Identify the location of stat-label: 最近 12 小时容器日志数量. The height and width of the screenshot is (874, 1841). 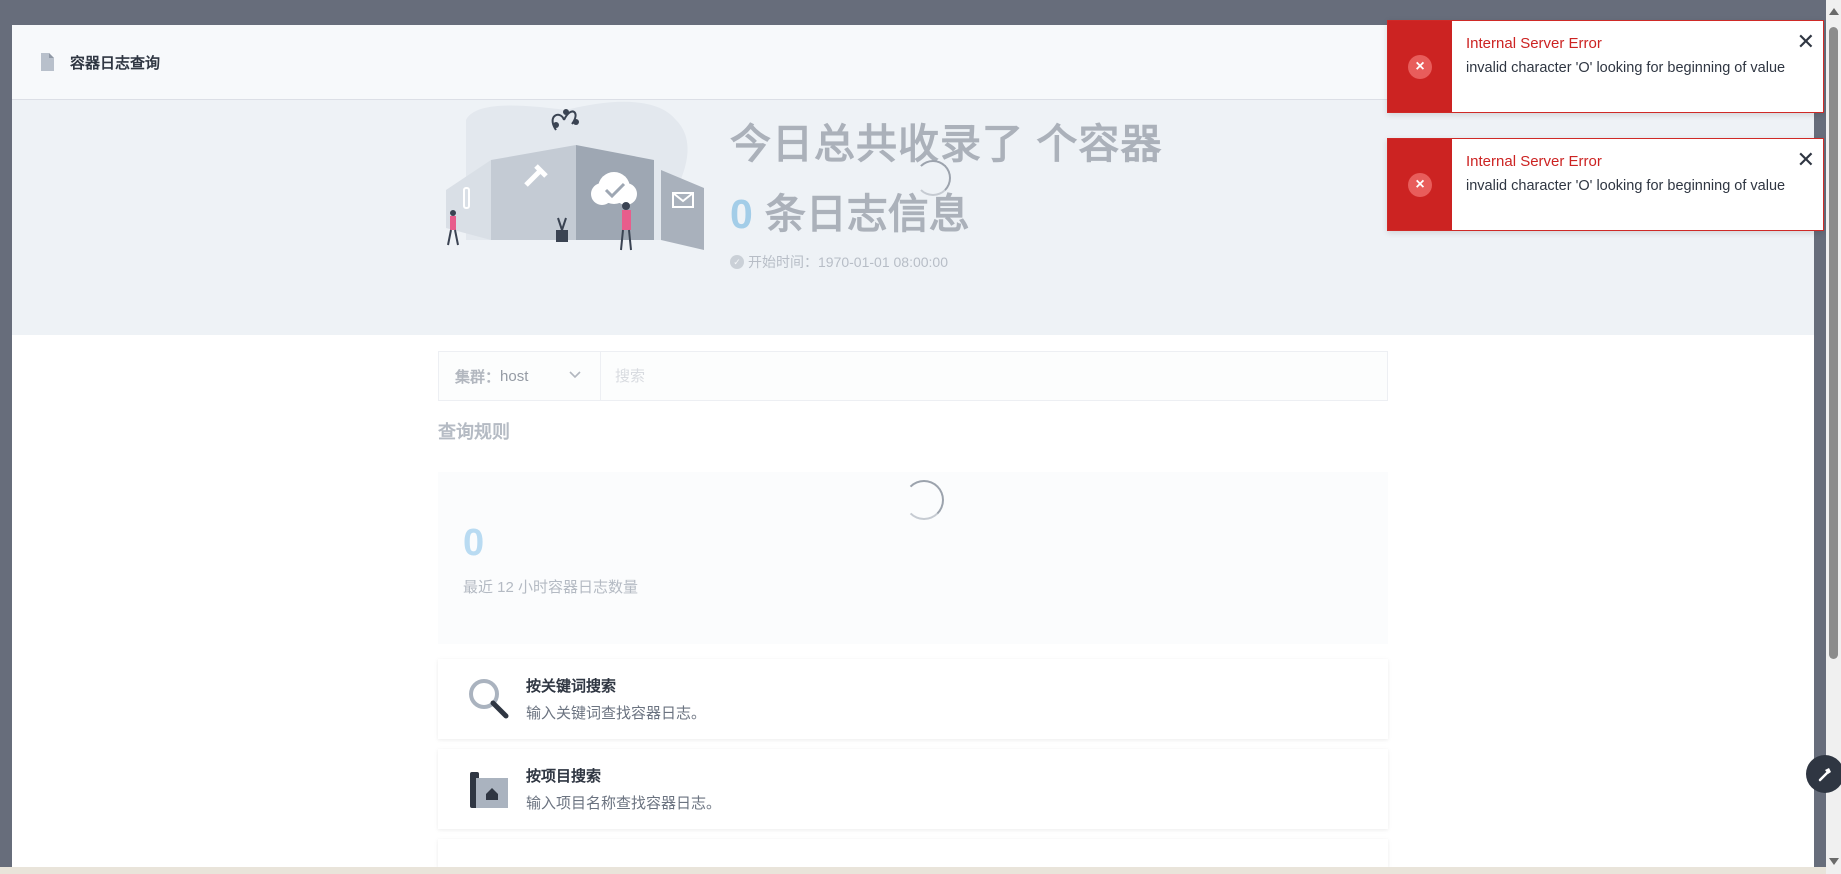
(551, 587).